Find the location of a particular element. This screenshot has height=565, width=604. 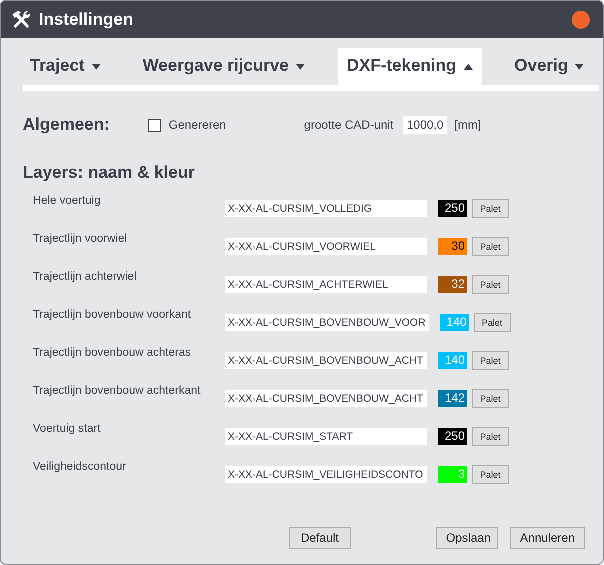

layer-label: Voertuig start is located at coordinates (67, 429).